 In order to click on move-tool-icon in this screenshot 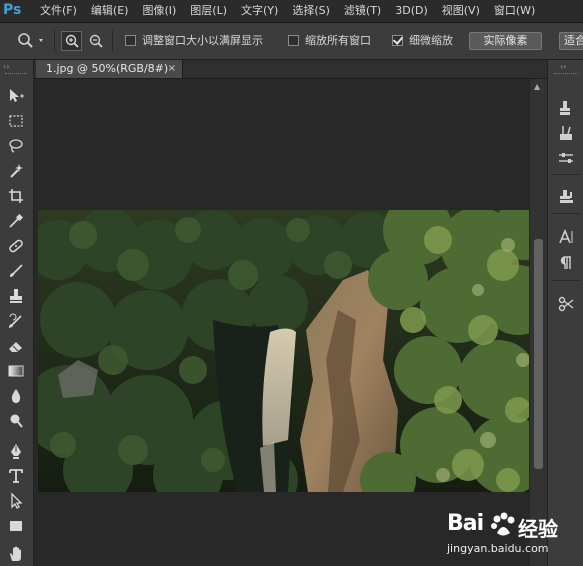, I will do `click(17, 95)`.